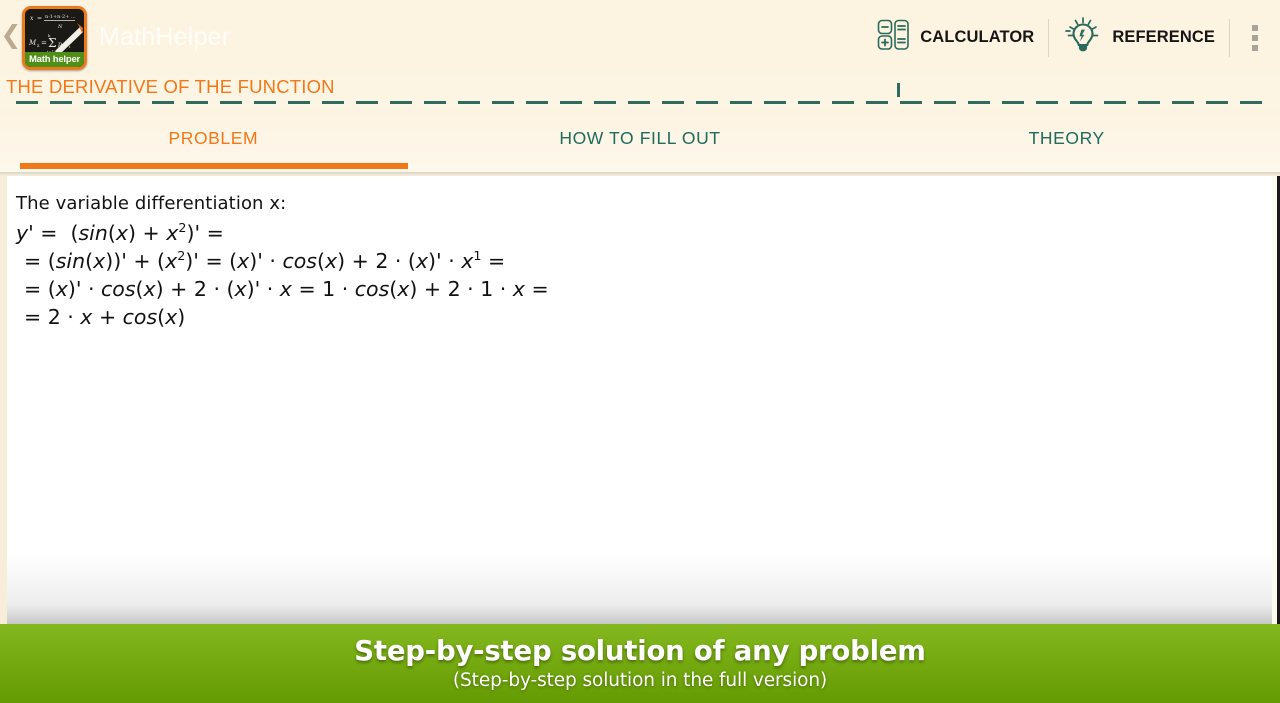 Image resolution: width=1280 pixels, height=703 pixels. What do you see at coordinates (1083, 37) in the screenshot?
I see `lightbulb-icon` at bounding box center [1083, 37].